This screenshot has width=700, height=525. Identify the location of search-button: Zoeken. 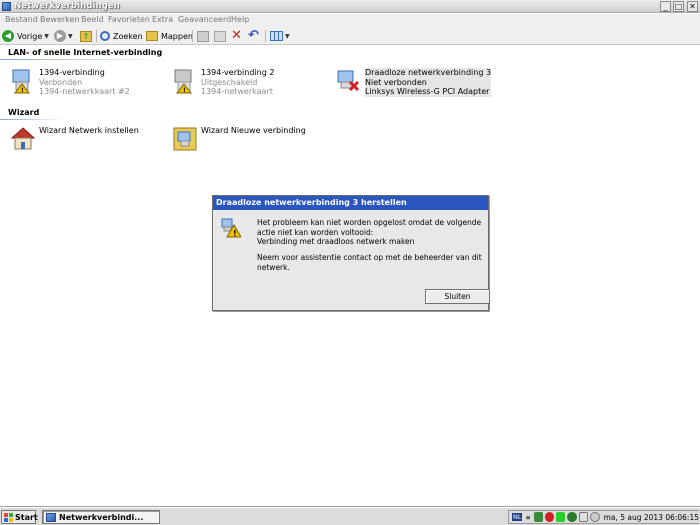
(121, 36).